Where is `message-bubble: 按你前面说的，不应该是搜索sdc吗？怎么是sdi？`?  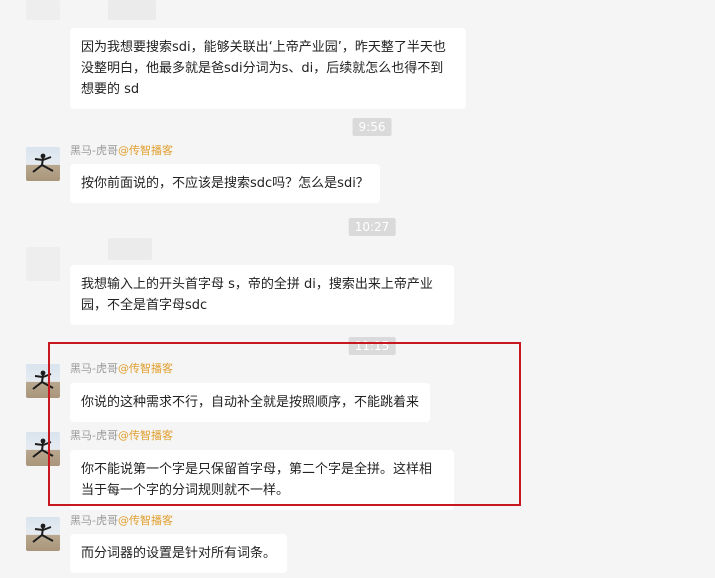 message-bubble: 按你前面说的，不应该是搜索sdc吗？怎么是sdi？ is located at coordinates (225, 183).